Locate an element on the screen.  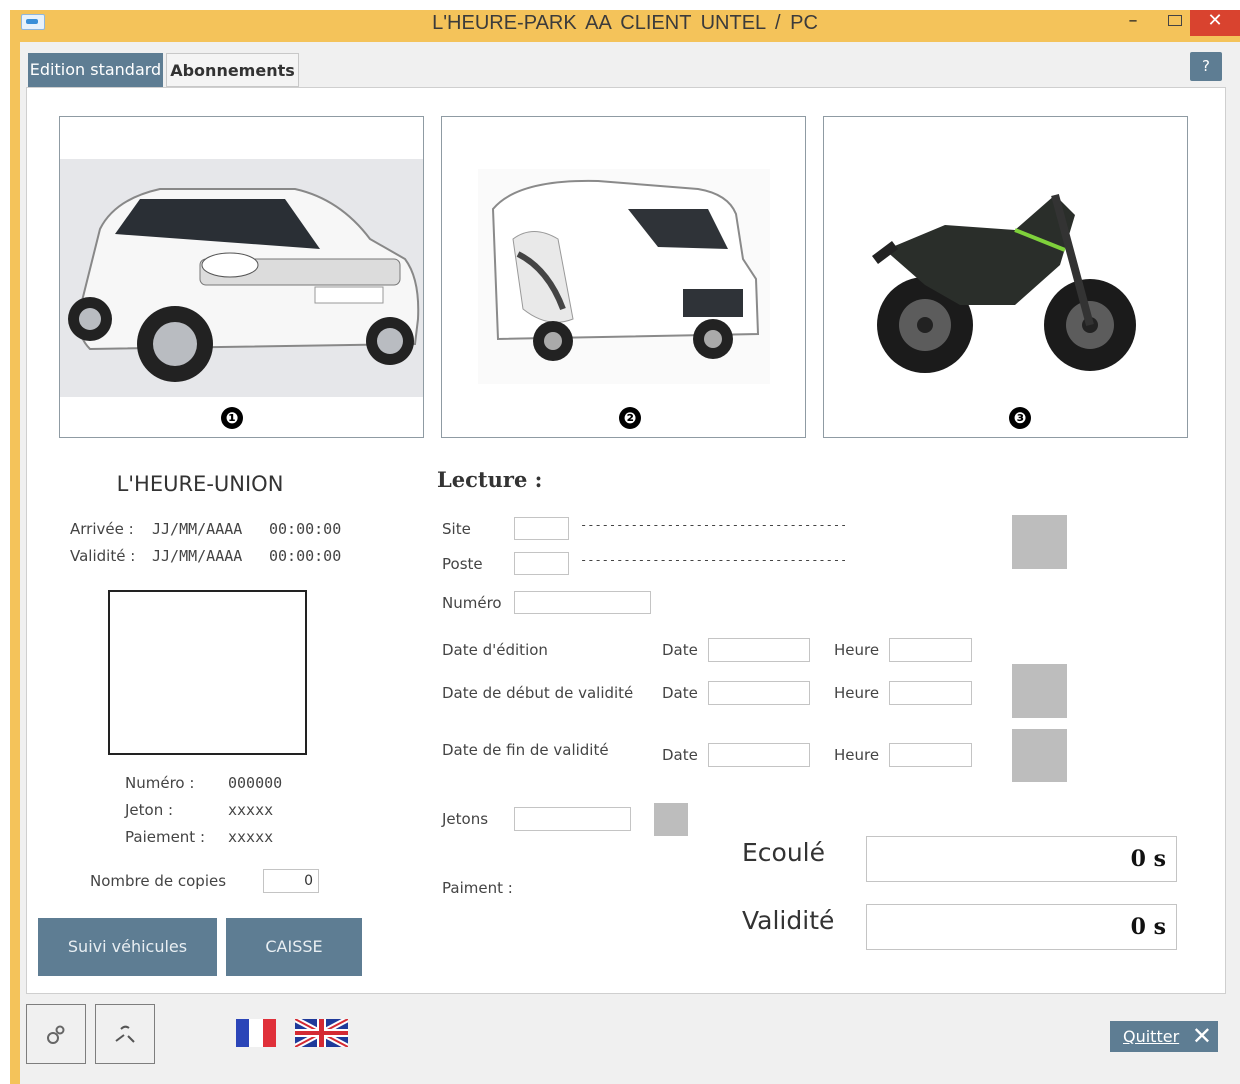
ticket-paiement-value: xxxxx is located at coordinates (251, 837).